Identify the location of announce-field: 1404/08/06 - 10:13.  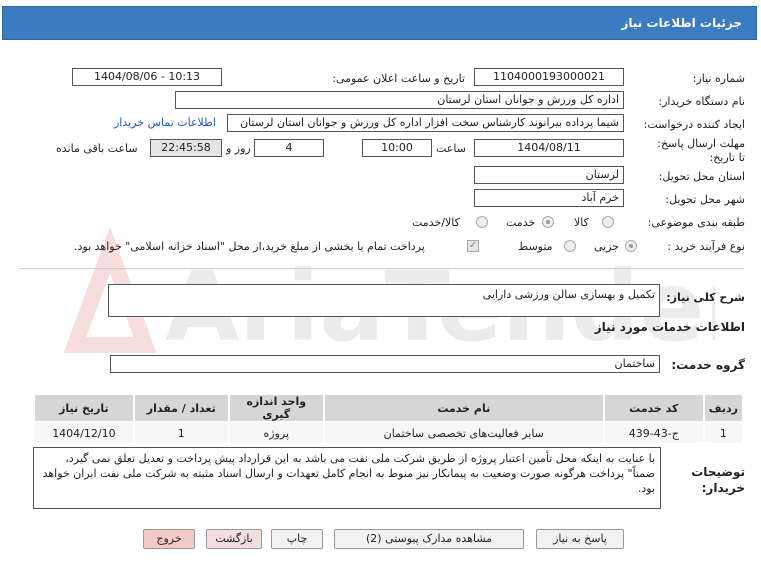
(147, 77).